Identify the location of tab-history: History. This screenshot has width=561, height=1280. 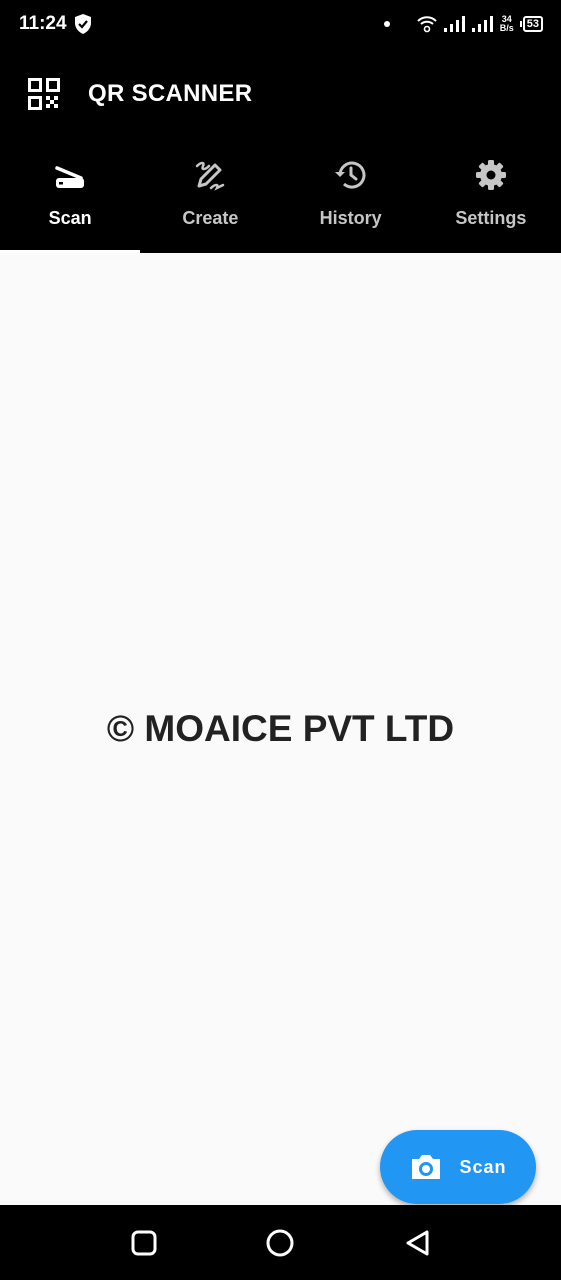
(351, 196).